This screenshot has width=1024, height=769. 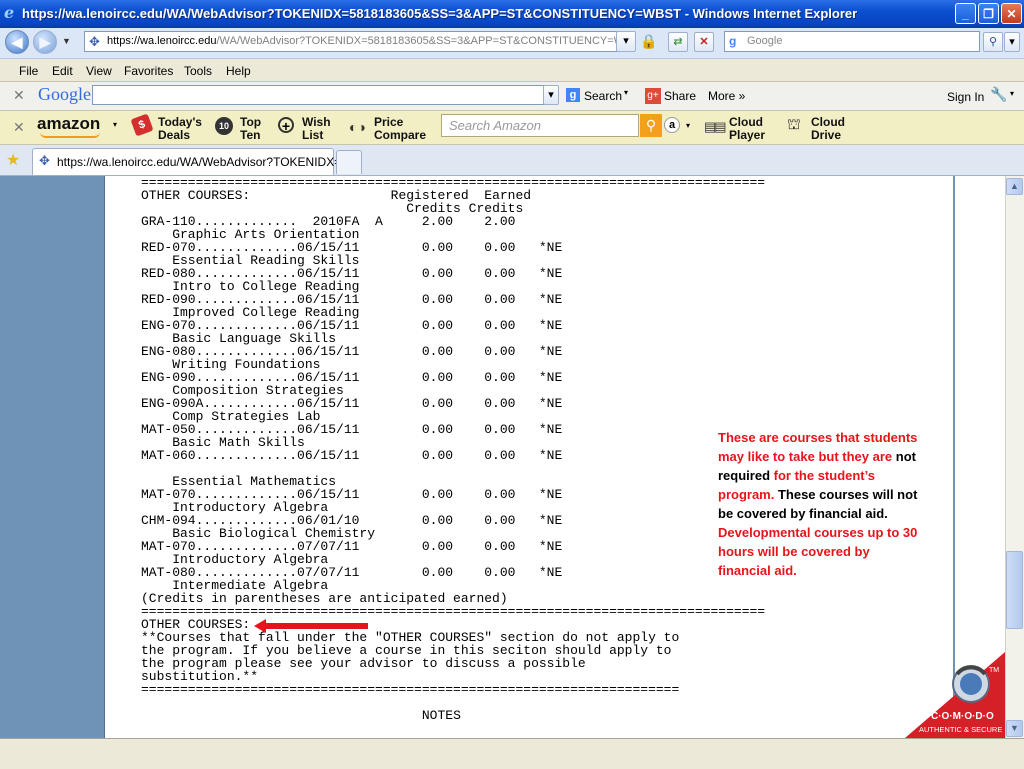 I want to click on search-options-dropdown-icon: ▾, so click(x=1012, y=42).